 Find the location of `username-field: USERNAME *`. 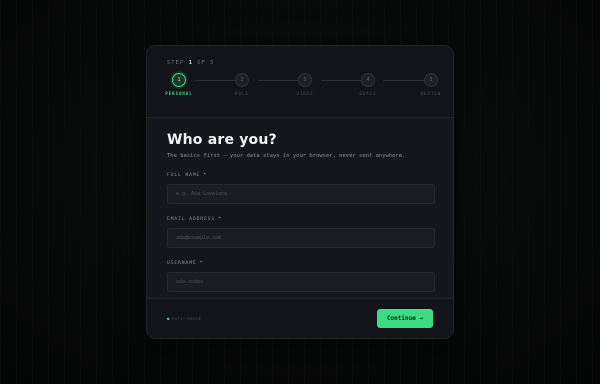

username-field: USERNAME * is located at coordinates (301, 276).